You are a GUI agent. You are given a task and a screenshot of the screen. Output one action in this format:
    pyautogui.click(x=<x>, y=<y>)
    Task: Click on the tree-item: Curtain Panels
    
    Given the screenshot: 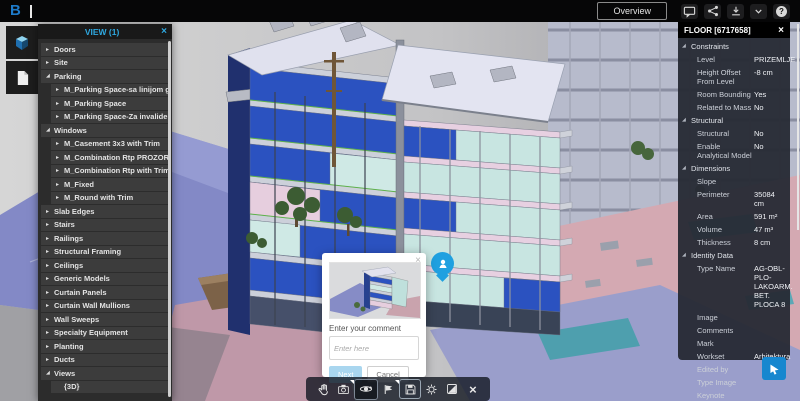 What is the action you would take?
    pyautogui.click(x=105, y=292)
    